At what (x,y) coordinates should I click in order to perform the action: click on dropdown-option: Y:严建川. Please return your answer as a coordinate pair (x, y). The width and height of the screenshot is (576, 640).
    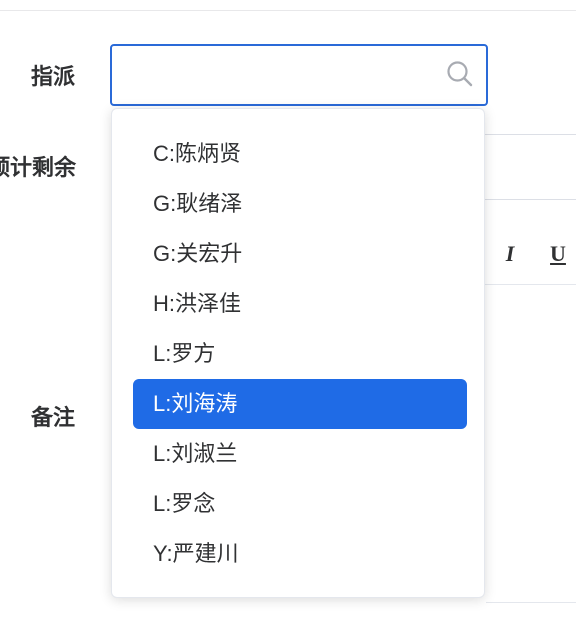
    Looking at the image, I should click on (300, 554).